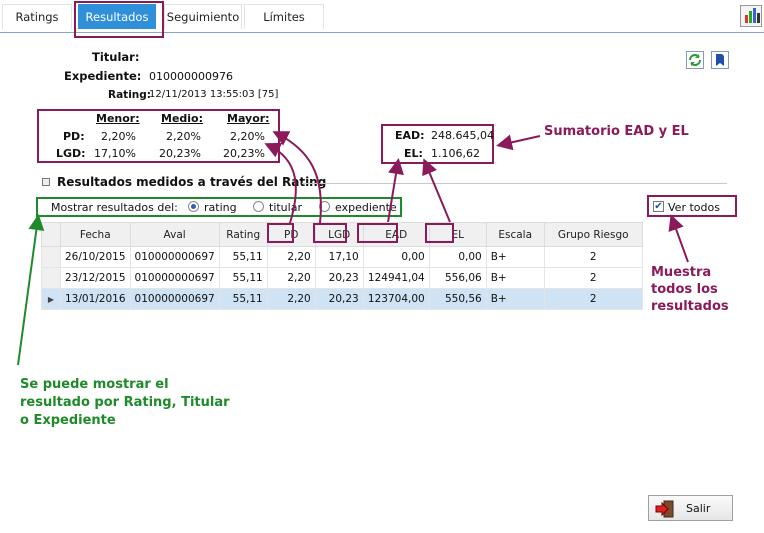 This screenshot has width=764, height=533. What do you see at coordinates (616, 131) in the screenshot?
I see `annotation-sumatorio: Sumatorio EAD y EL` at bounding box center [616, 131].